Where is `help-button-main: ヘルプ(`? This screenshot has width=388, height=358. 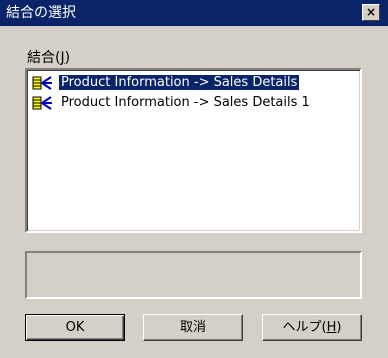
help-button-main: ヘルプ( is located at coordinates (304, 327).